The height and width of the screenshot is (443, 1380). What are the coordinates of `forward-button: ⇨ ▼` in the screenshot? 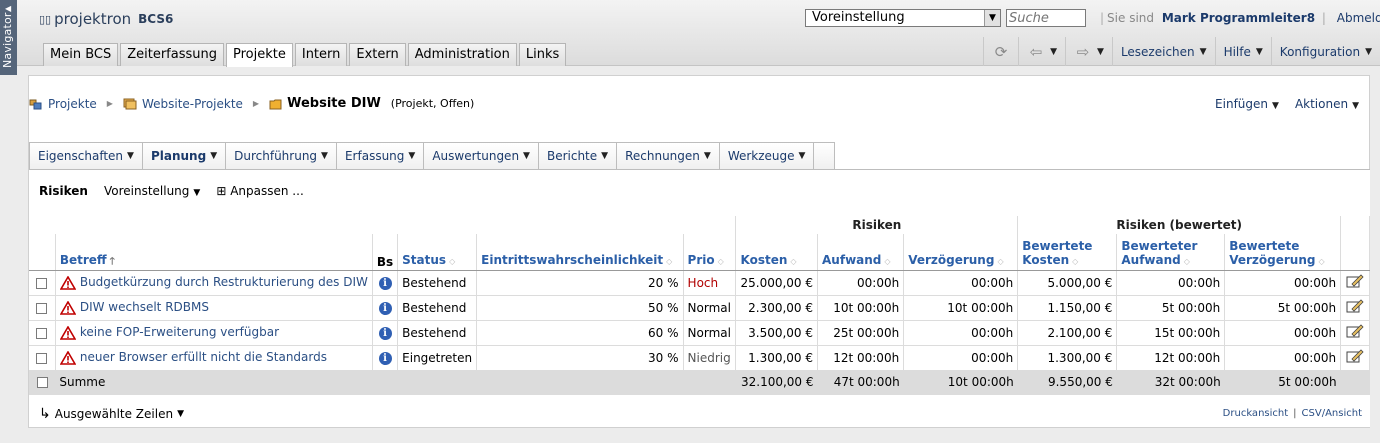 It's located at (1088, 51).